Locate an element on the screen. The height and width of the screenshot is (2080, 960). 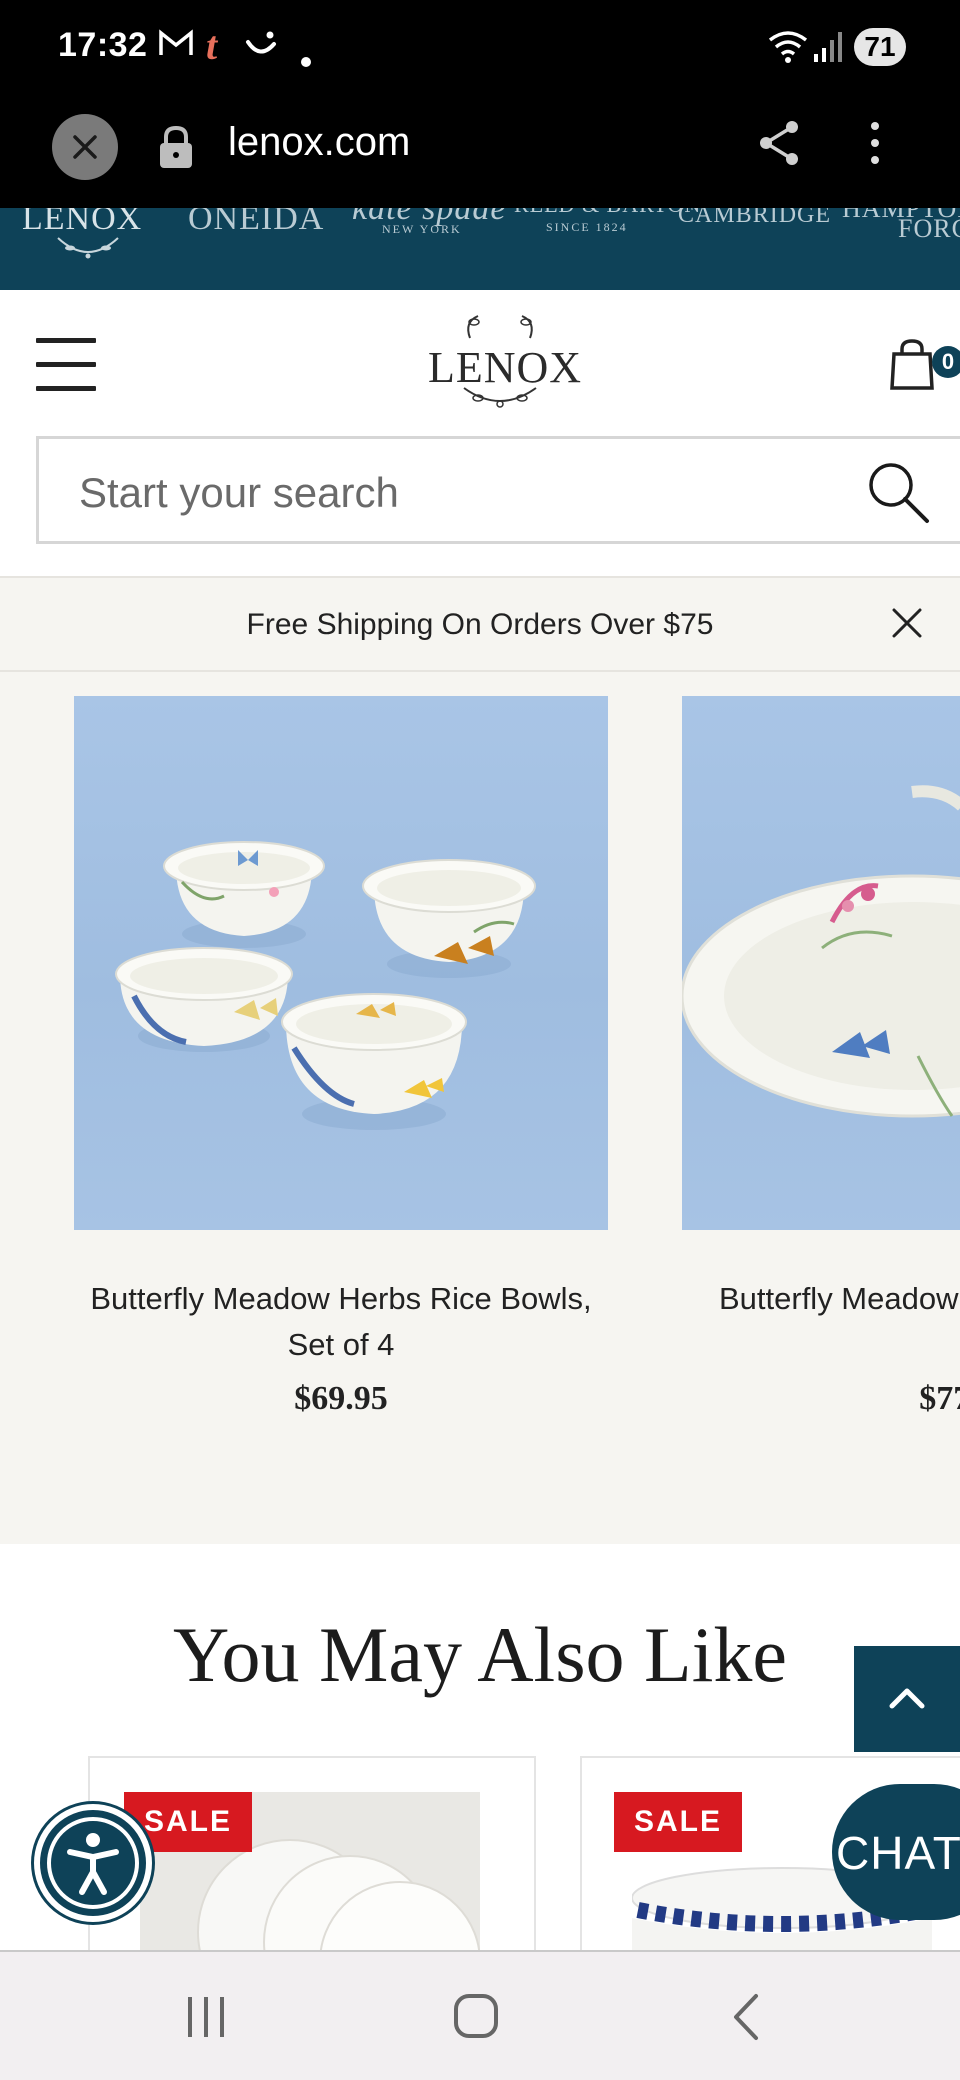
system-nav-bar is located at coordinates (480, 2015).